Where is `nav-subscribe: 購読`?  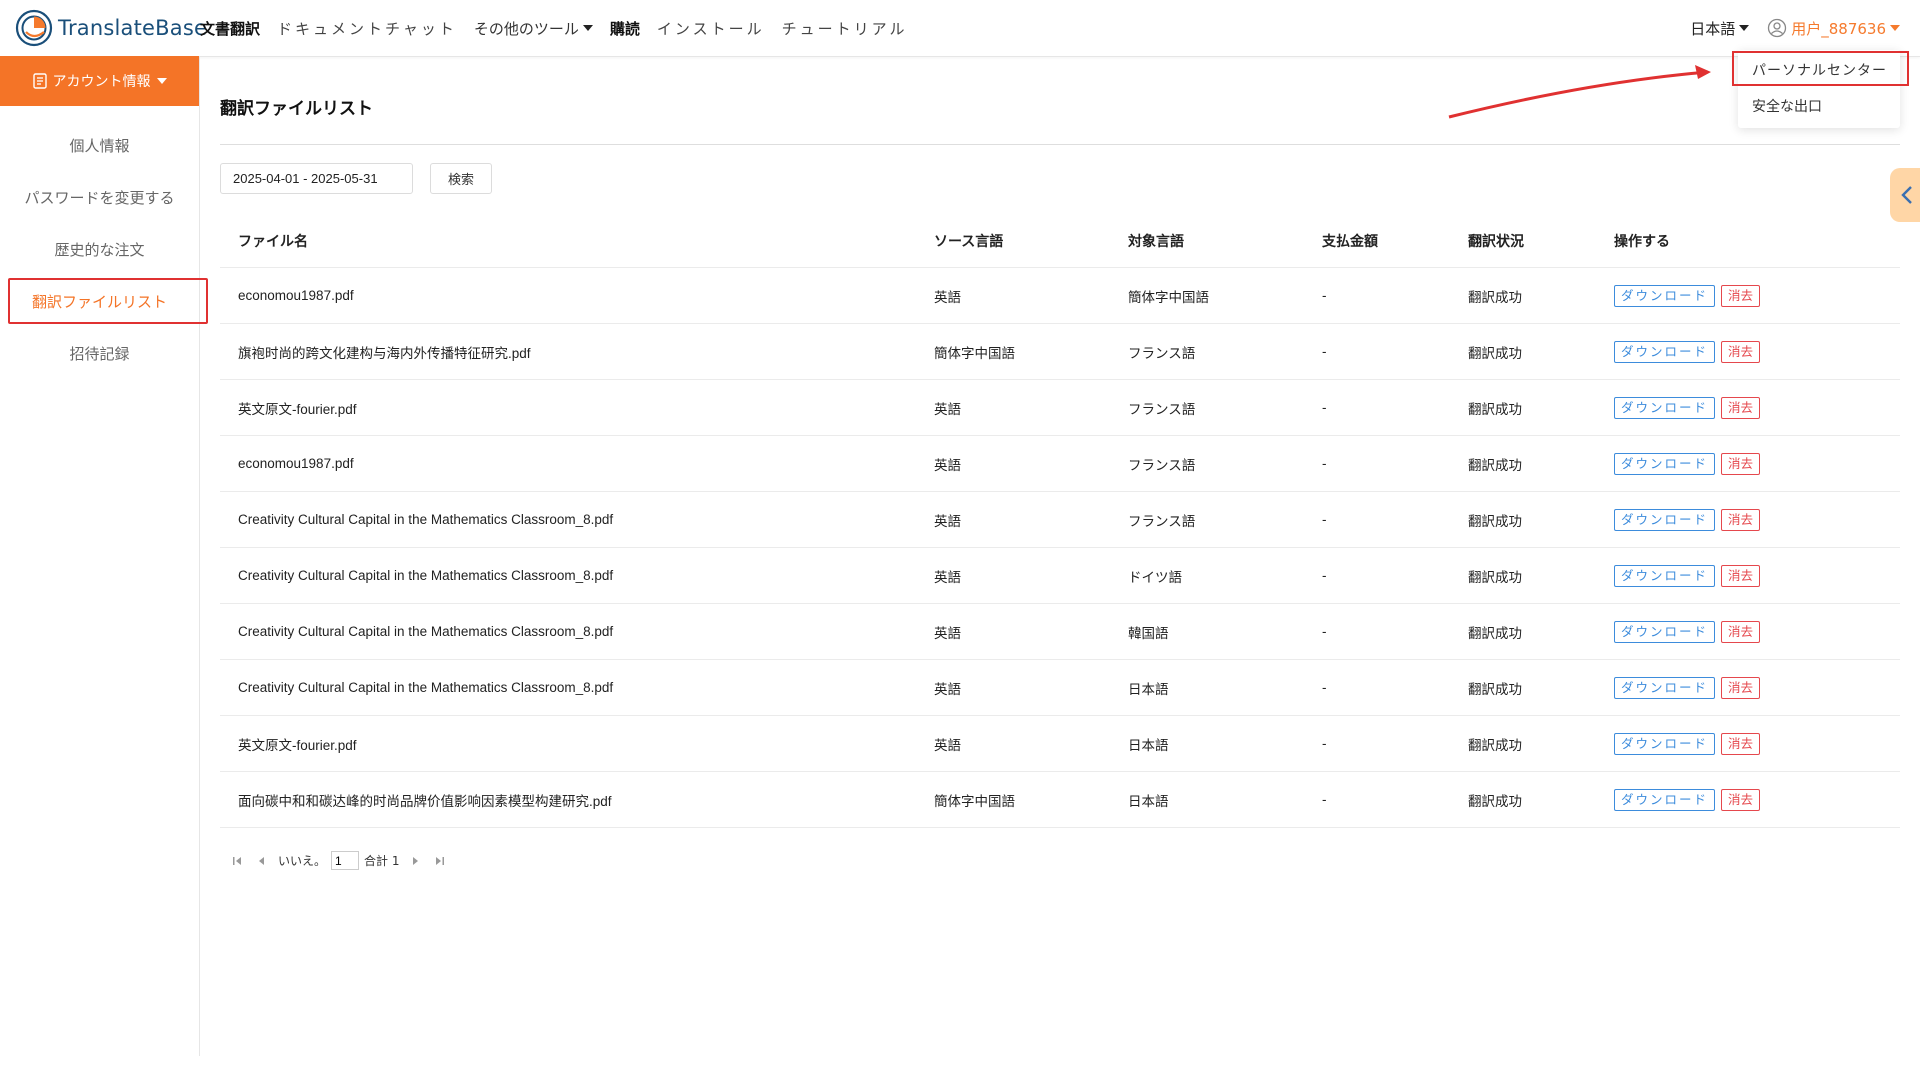 nav-subscribe: 購読 is located at coordinates (625, 28).